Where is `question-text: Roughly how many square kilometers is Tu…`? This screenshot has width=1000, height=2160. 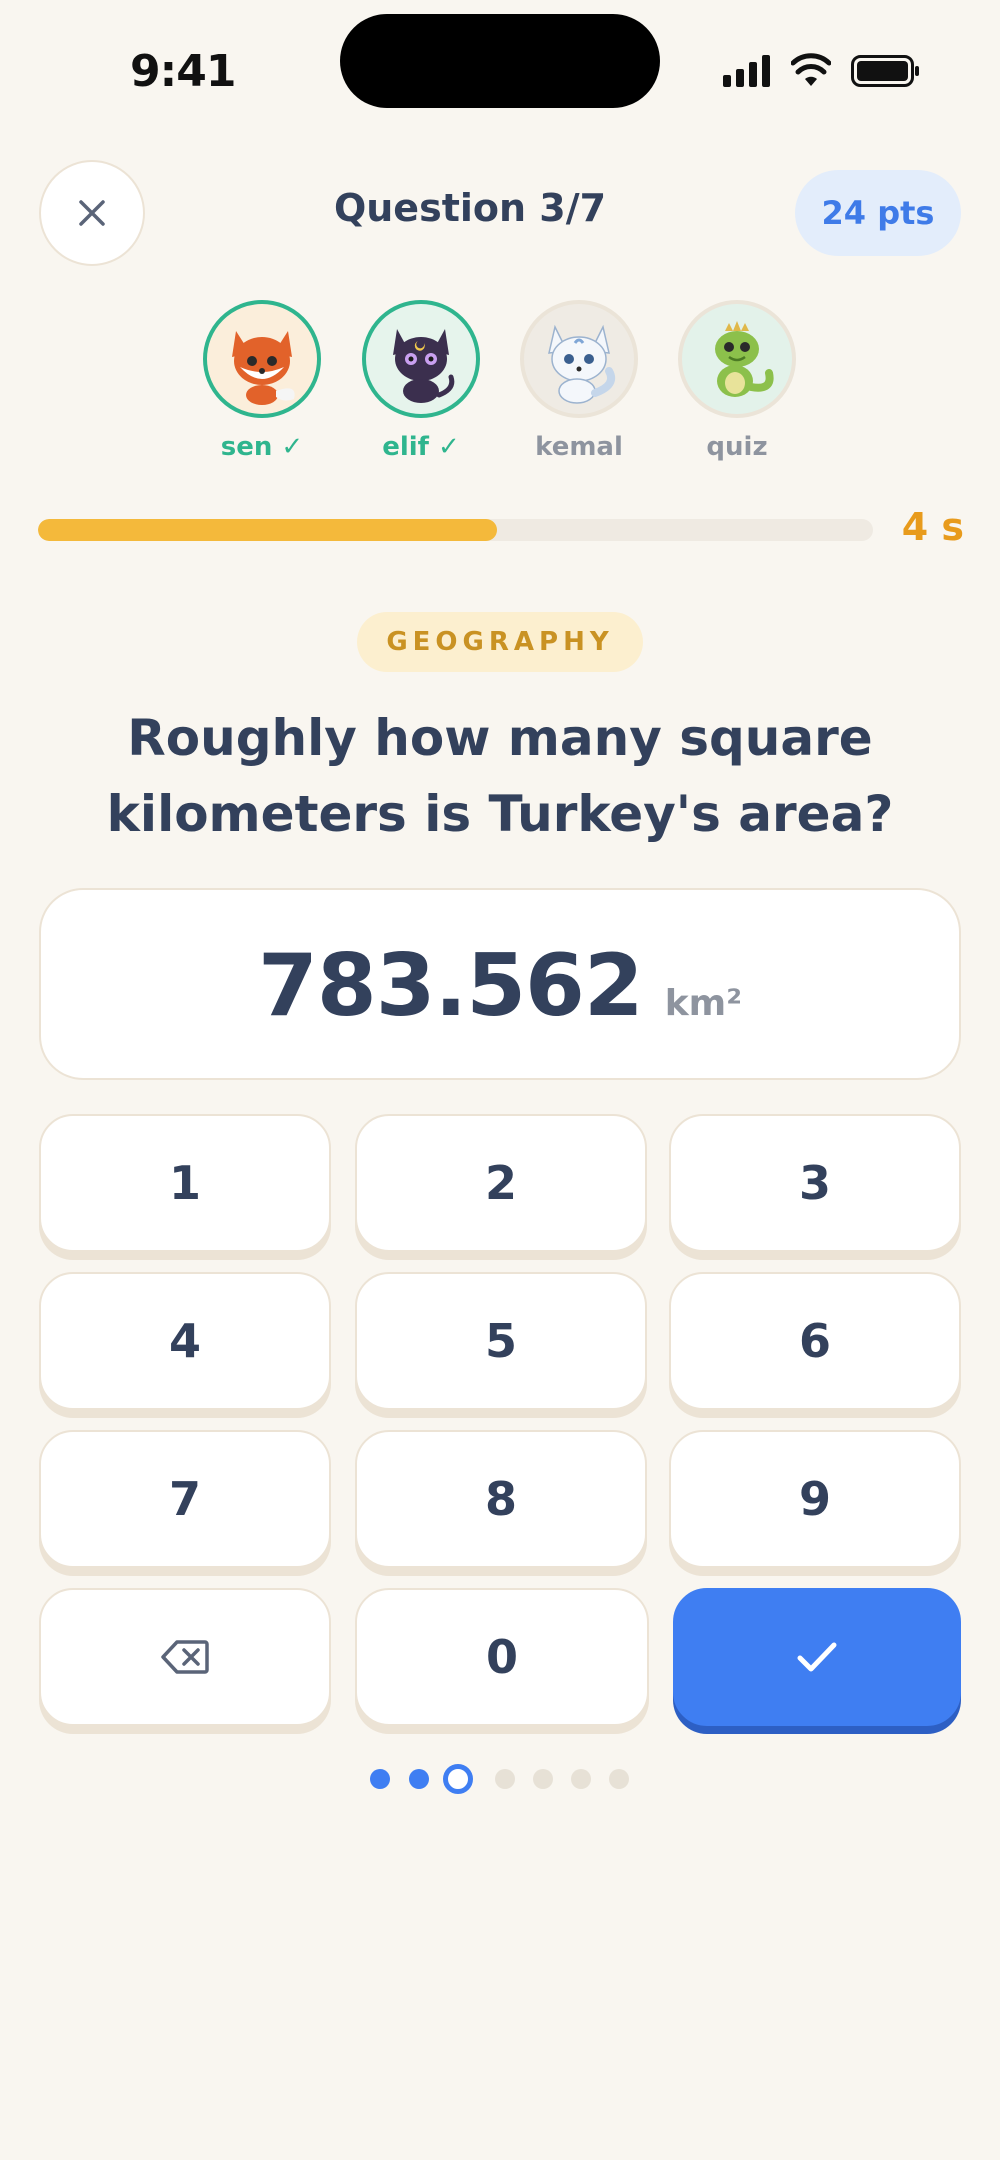
question-text: Roughly how many square kilometers is Tu… is located at coordinates (500, 776).